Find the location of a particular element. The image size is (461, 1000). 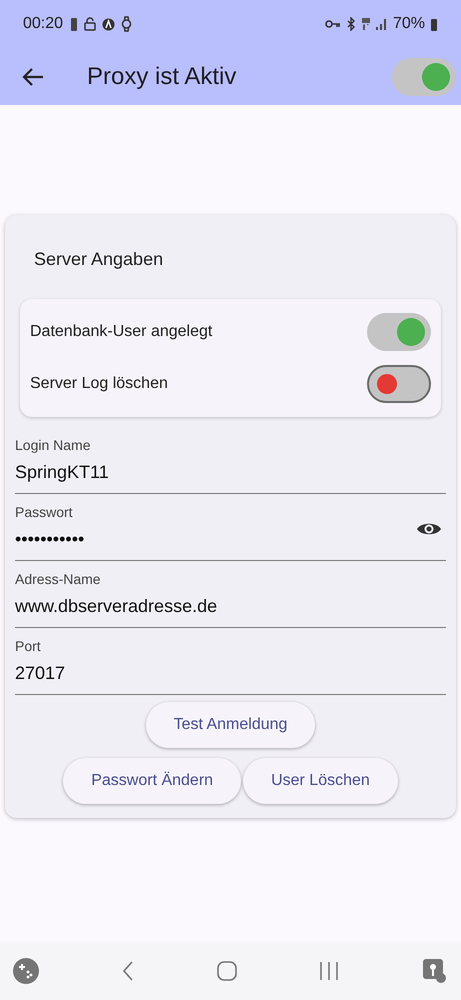

battery-percent: 70% is located at coordinates (408, 24).